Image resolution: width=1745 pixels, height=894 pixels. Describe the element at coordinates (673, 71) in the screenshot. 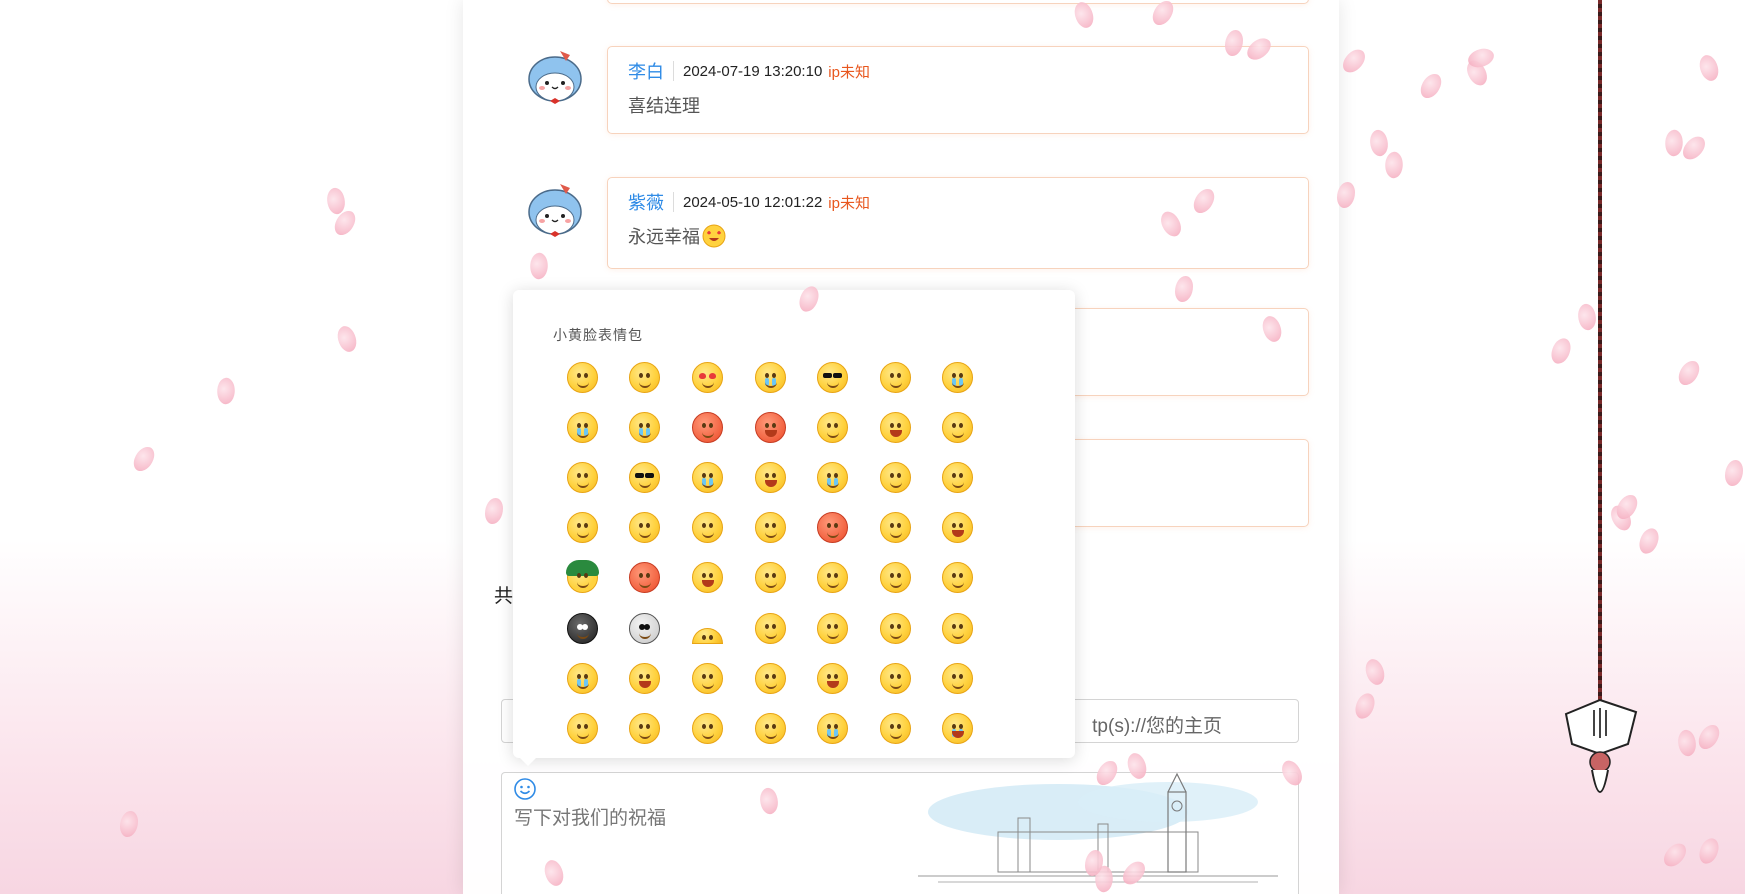

I see `meta-divider` at that location.